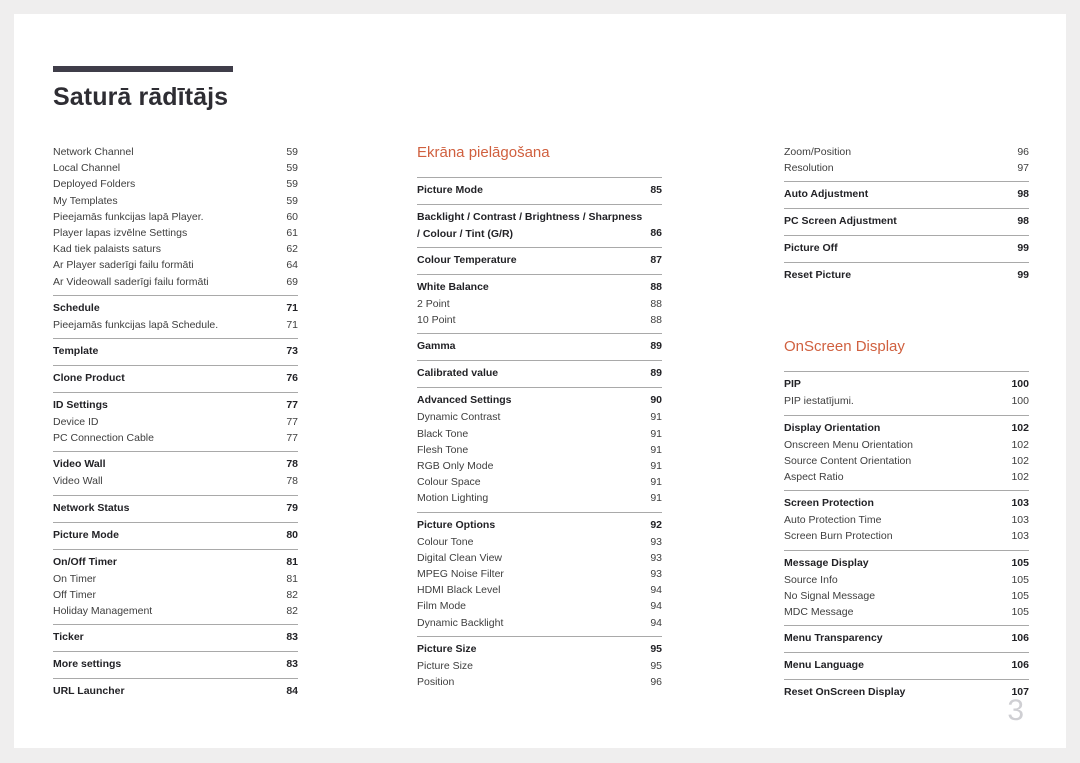 The height and width of the screenshot is (763, 1080). What do you see at coordinates (539, 525) in the screenshot?
I see `toc-entry-major: Picture Options 92` at bounding box center [539, 525].